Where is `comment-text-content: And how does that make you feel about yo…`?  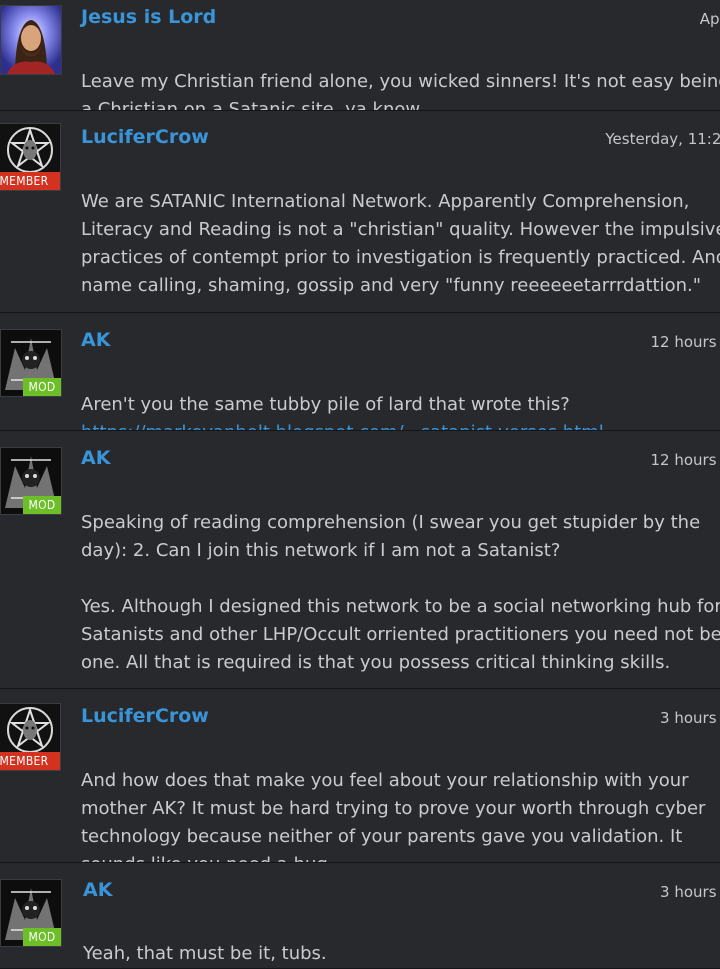
comment-text-content: And how does that make you feel about yo… is located at coordinates (393, 816).